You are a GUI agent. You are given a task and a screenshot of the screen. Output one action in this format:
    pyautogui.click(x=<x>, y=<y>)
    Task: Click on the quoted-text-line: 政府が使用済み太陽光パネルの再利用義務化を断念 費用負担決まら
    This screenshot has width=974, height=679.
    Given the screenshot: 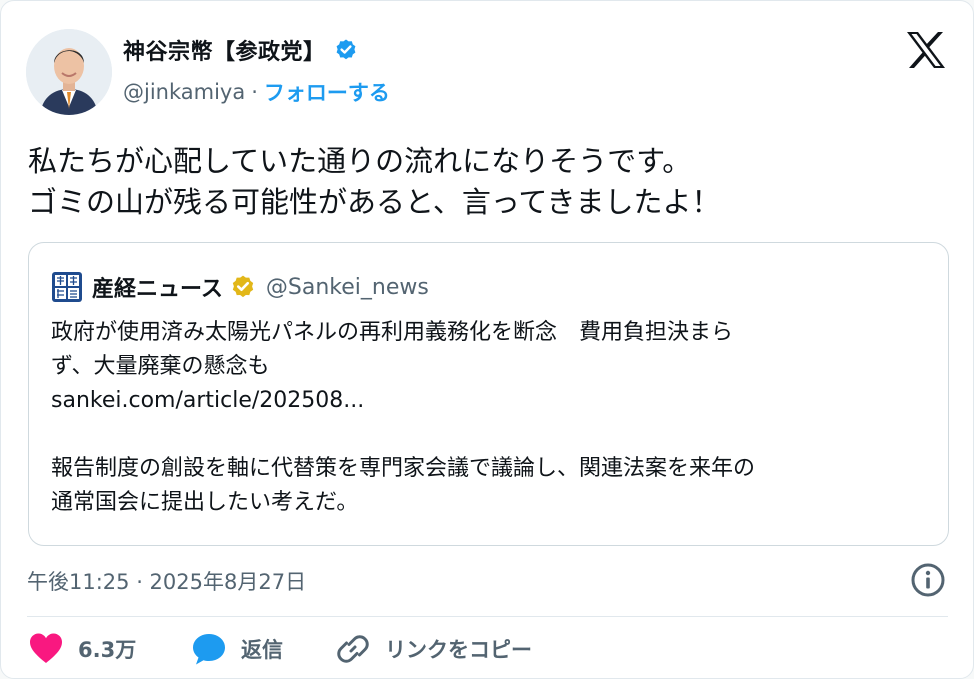 What is the action you would take?
    pyautogui.click(x=392, y=332)
    